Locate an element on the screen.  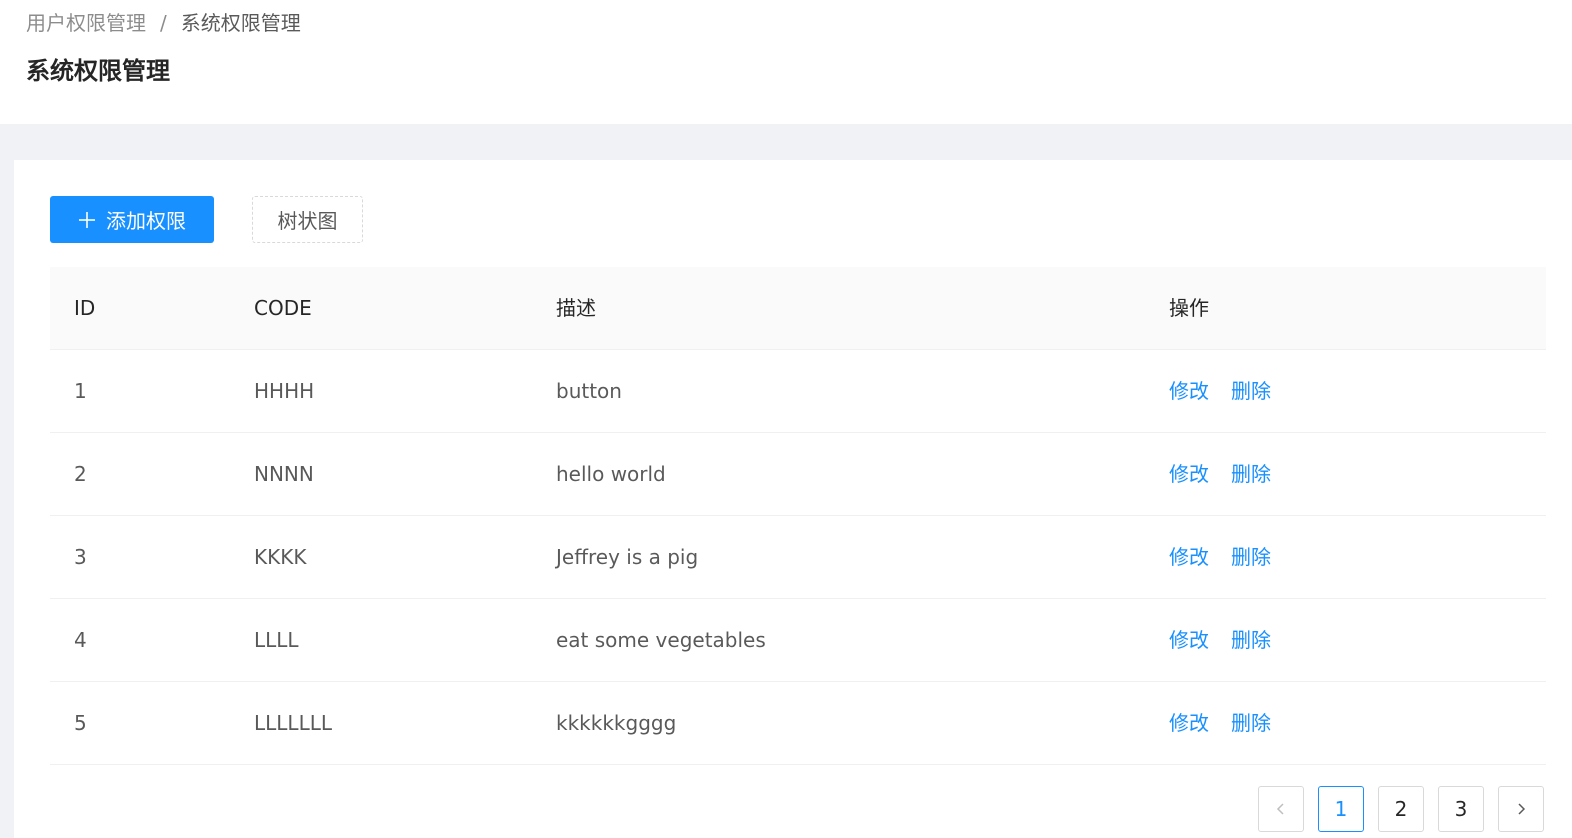
tree-view-label: 树状图 is located at coordinates (307, 221).